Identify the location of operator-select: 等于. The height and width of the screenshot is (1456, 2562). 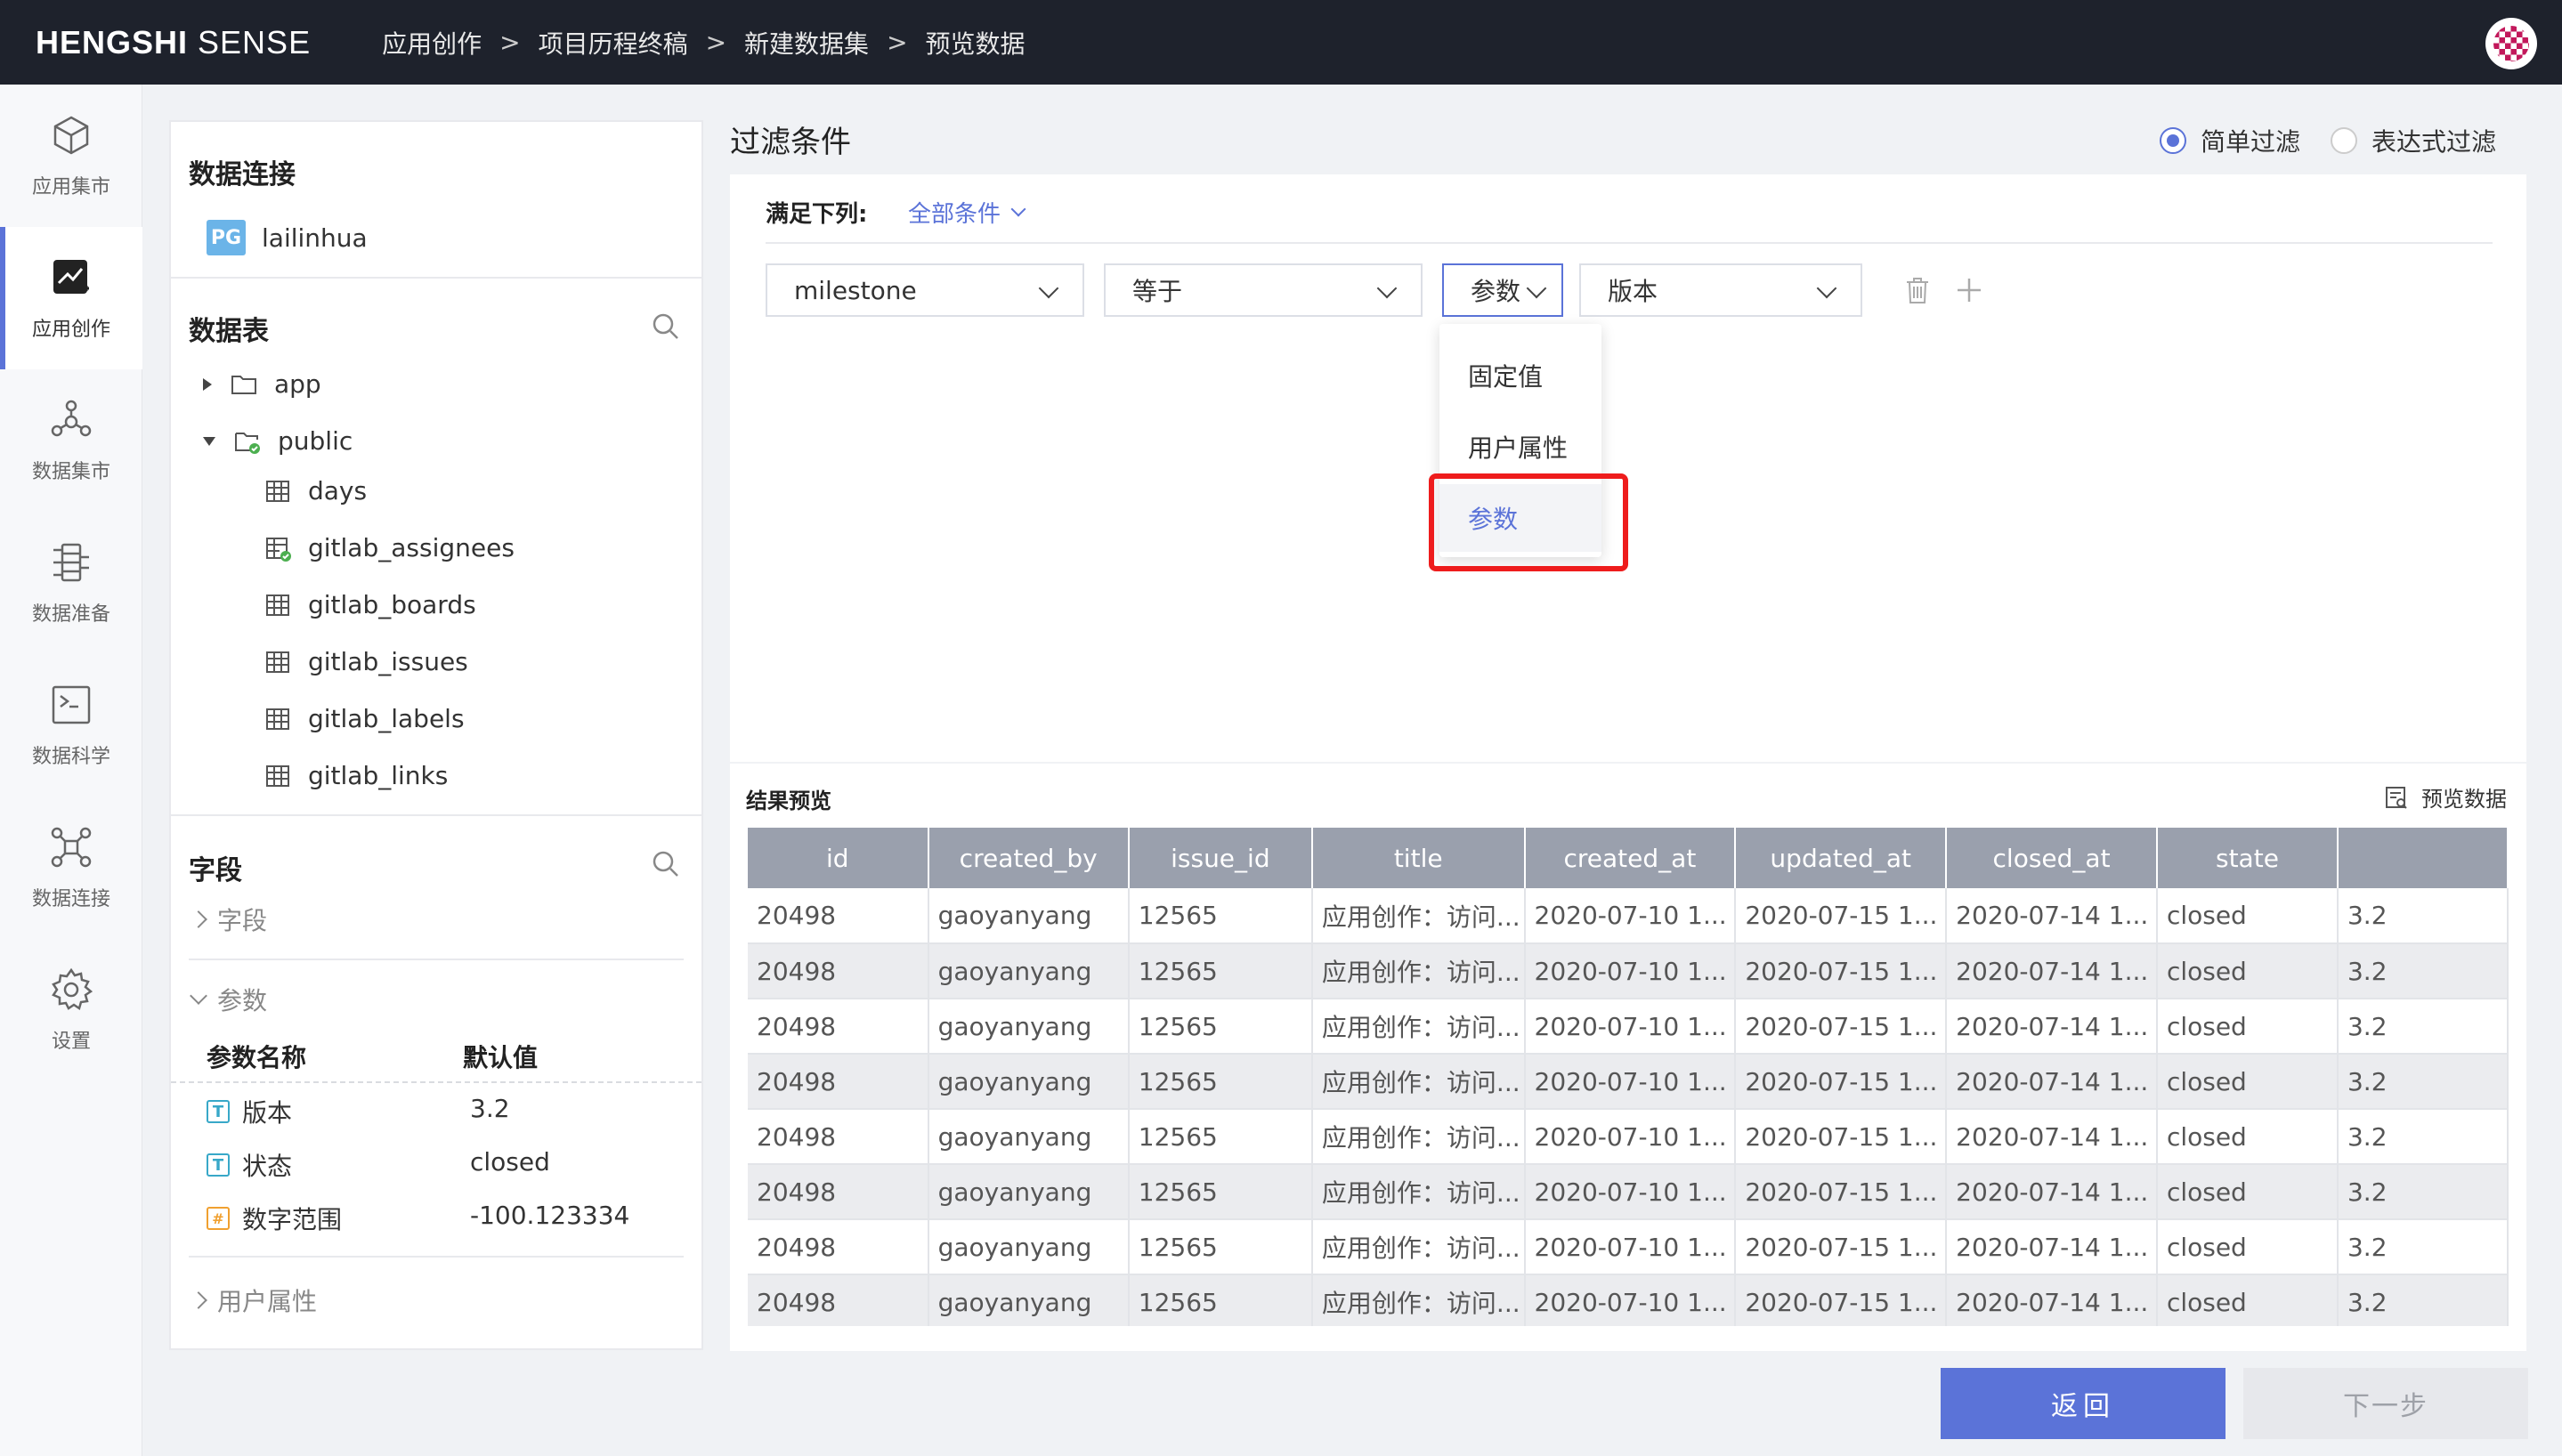
(1263, 290).